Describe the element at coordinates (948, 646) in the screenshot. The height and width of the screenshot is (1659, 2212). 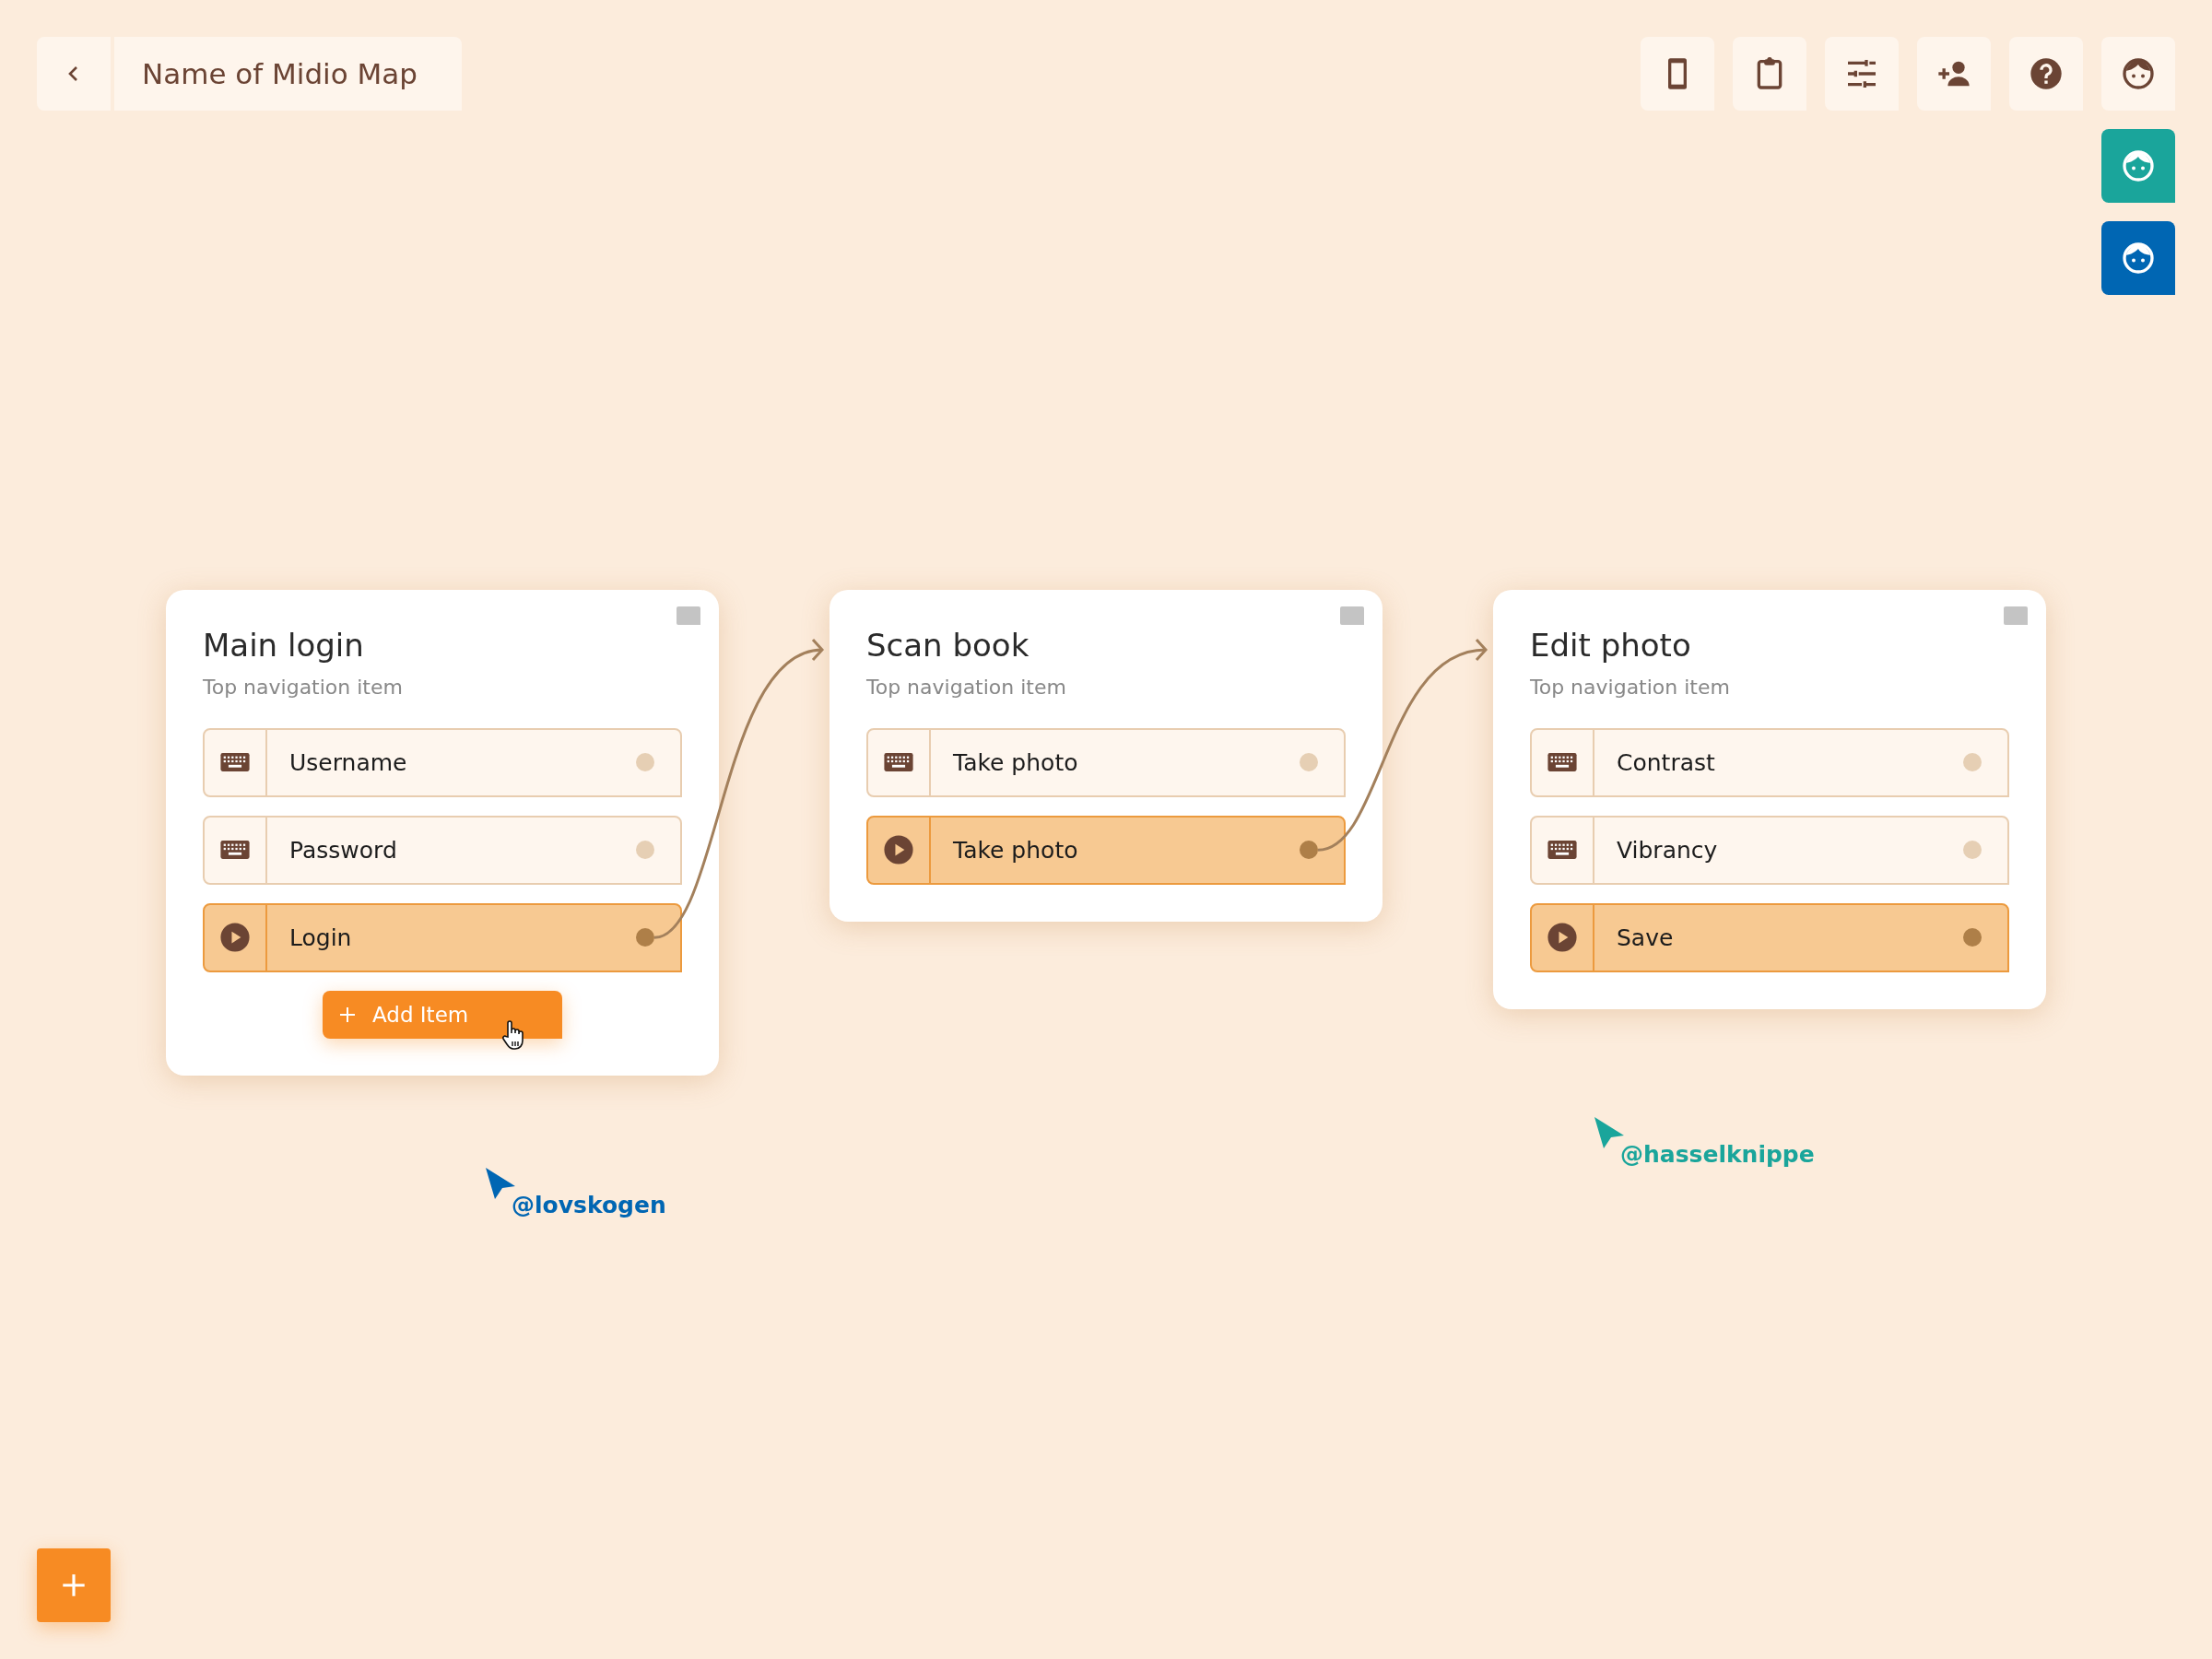
I see `card-title: Scan book` at that location.